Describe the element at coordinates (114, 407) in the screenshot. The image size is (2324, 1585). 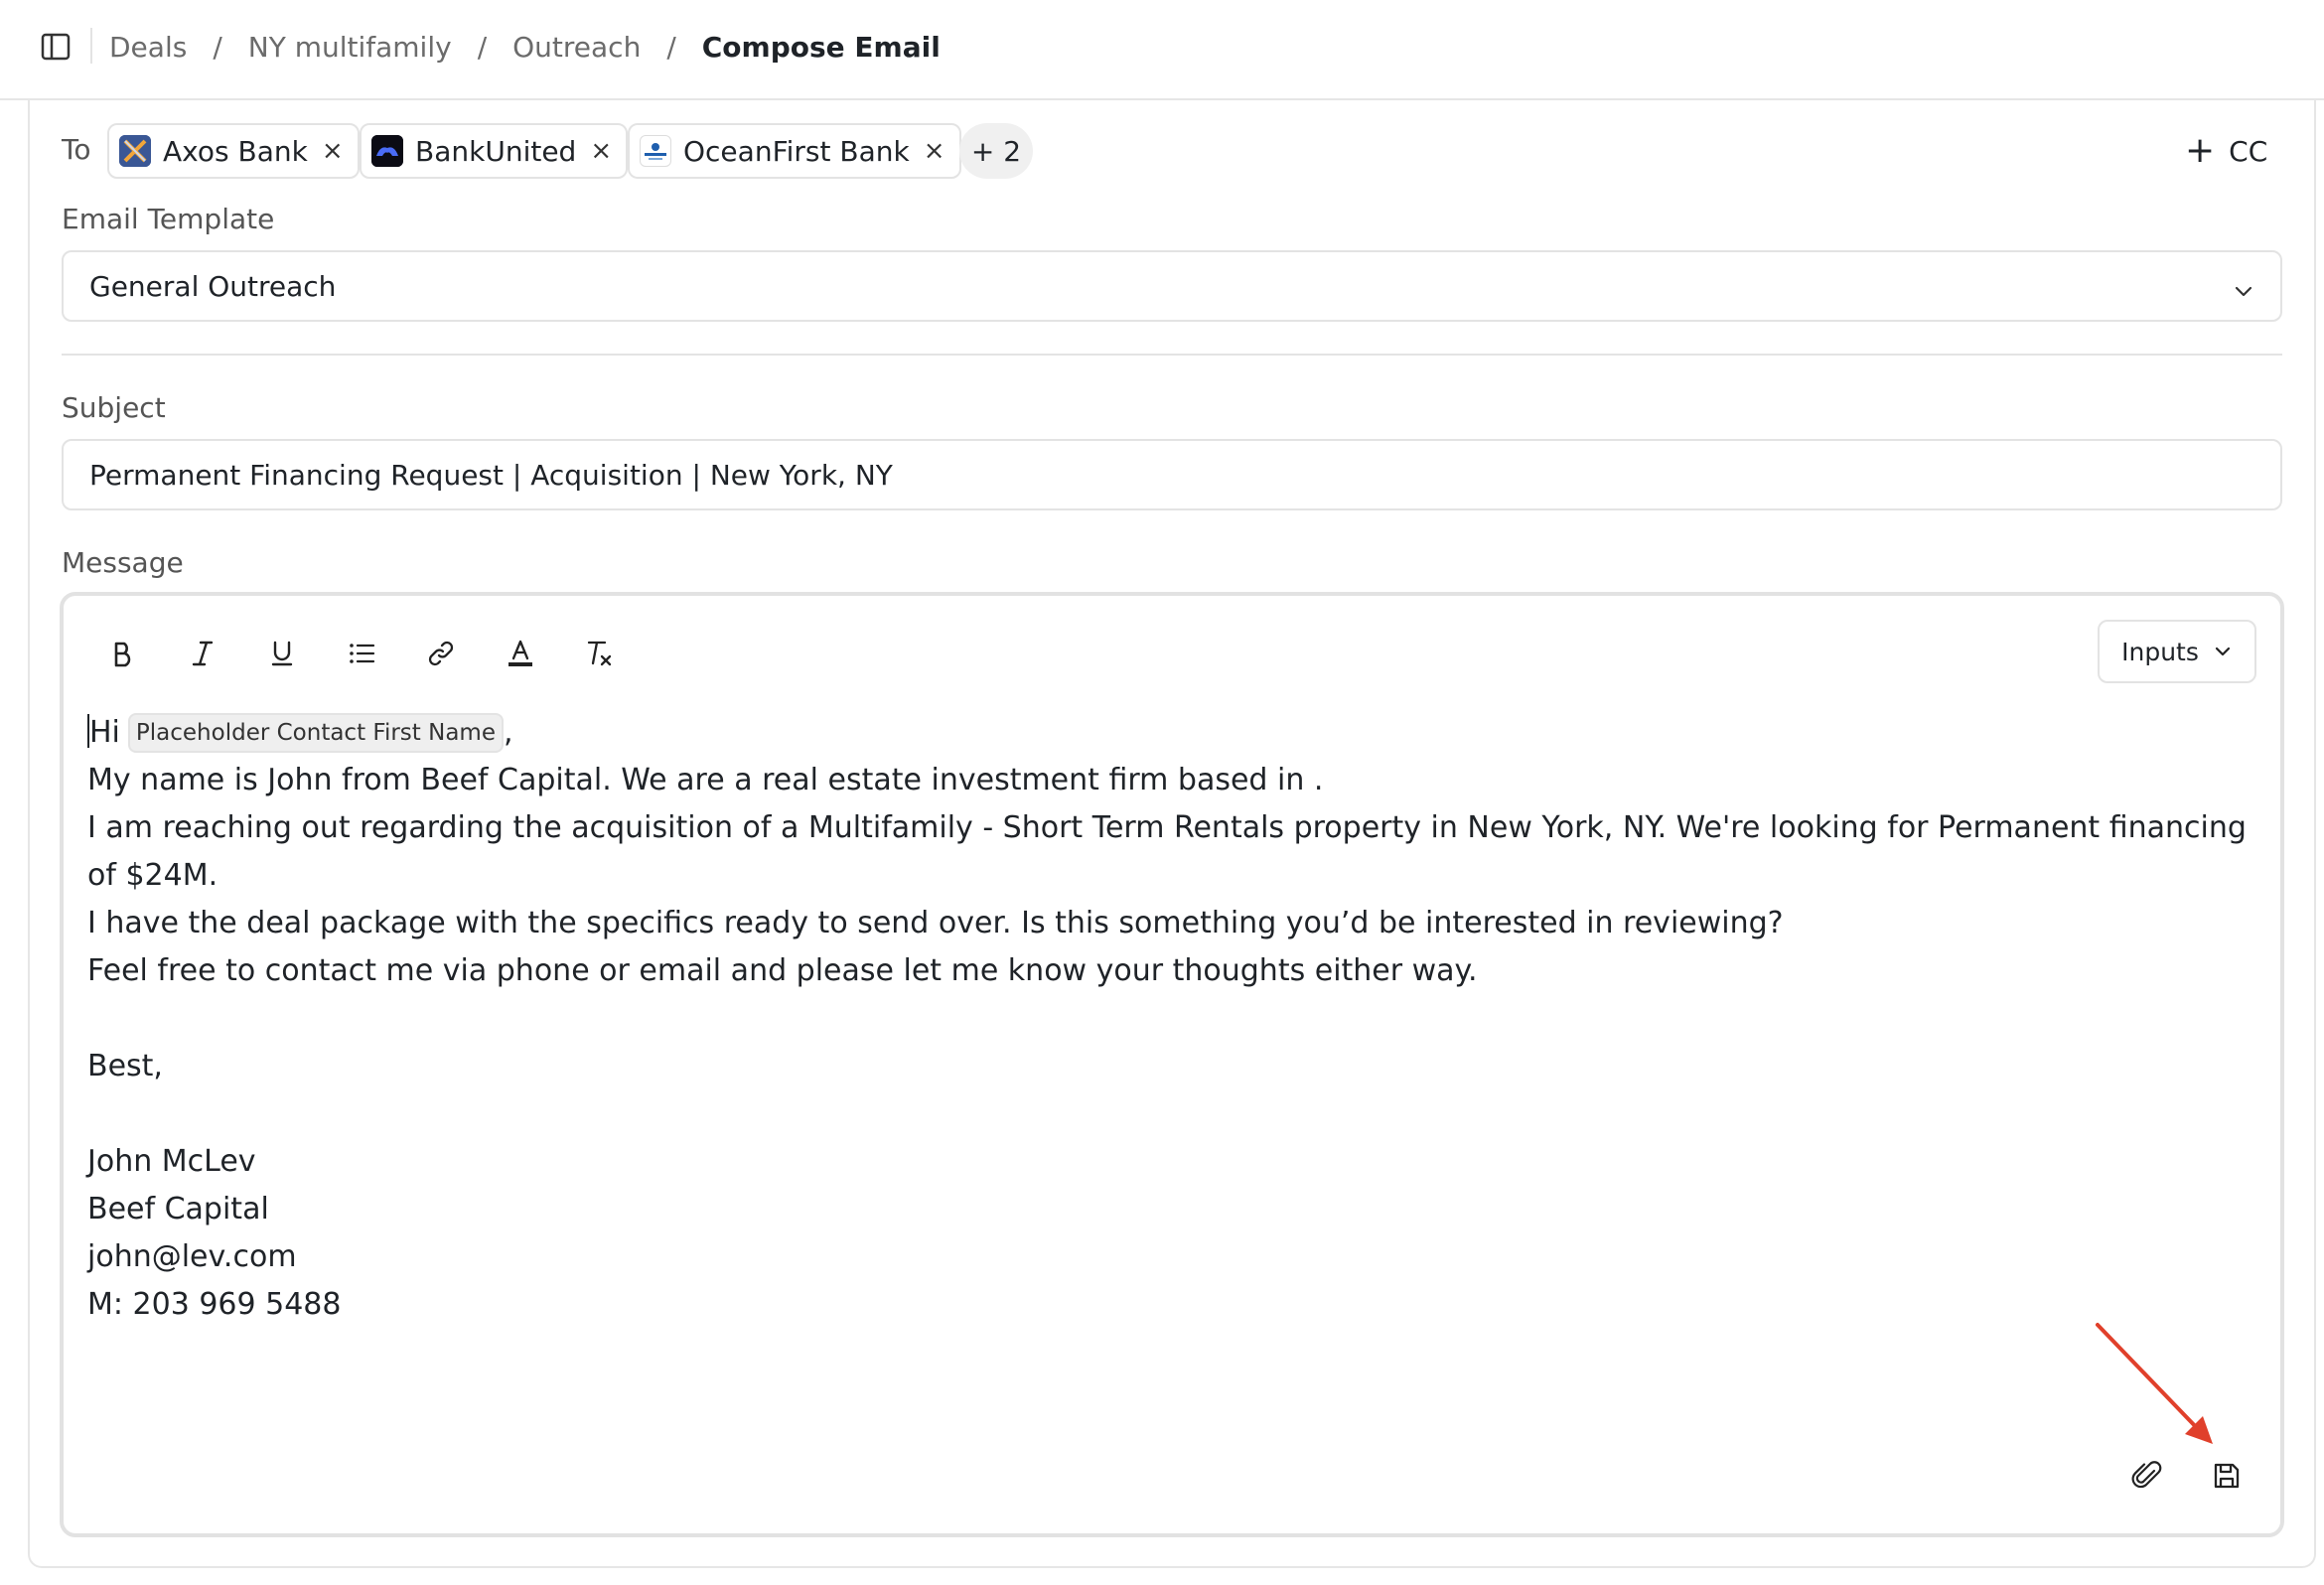
I see `subject-label: Subject` at that location.